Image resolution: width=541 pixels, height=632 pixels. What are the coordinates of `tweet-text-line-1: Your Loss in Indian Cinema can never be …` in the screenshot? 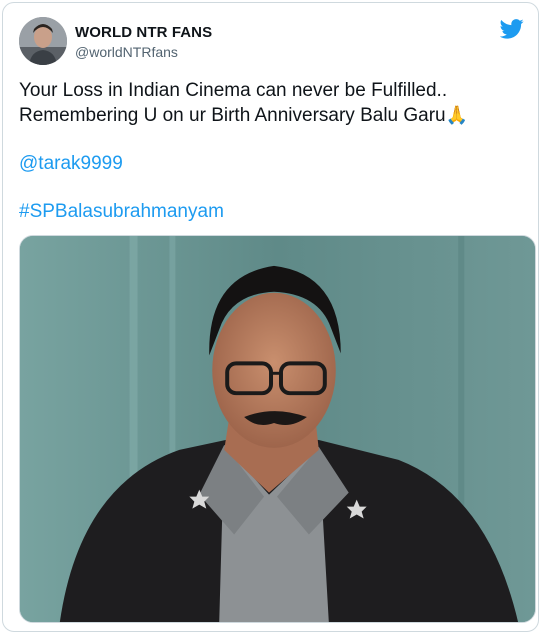 It's located at (233, 90).